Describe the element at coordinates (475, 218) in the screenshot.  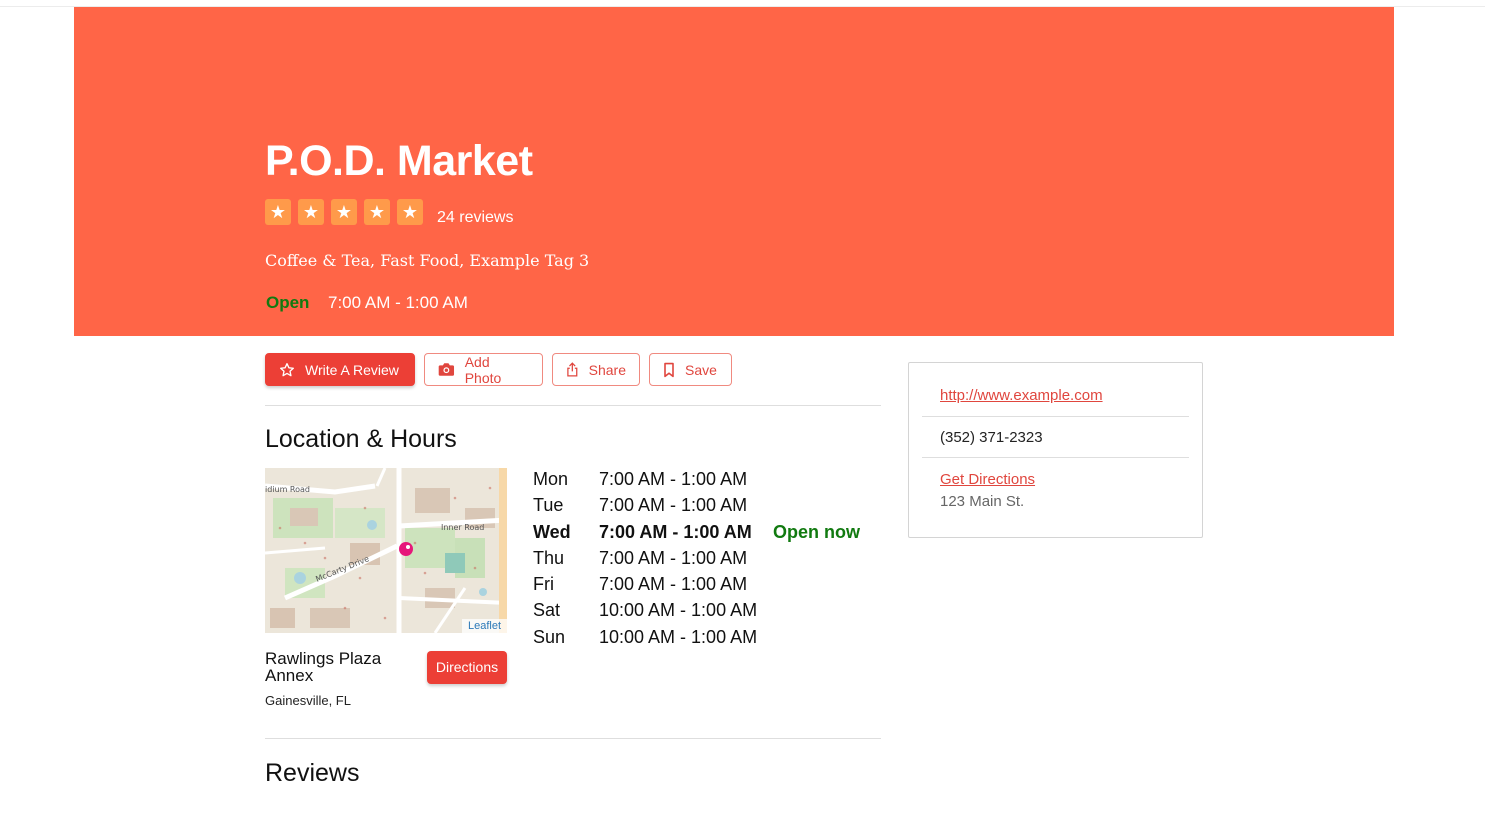
I see `review-count: 24 reviews` at that location.